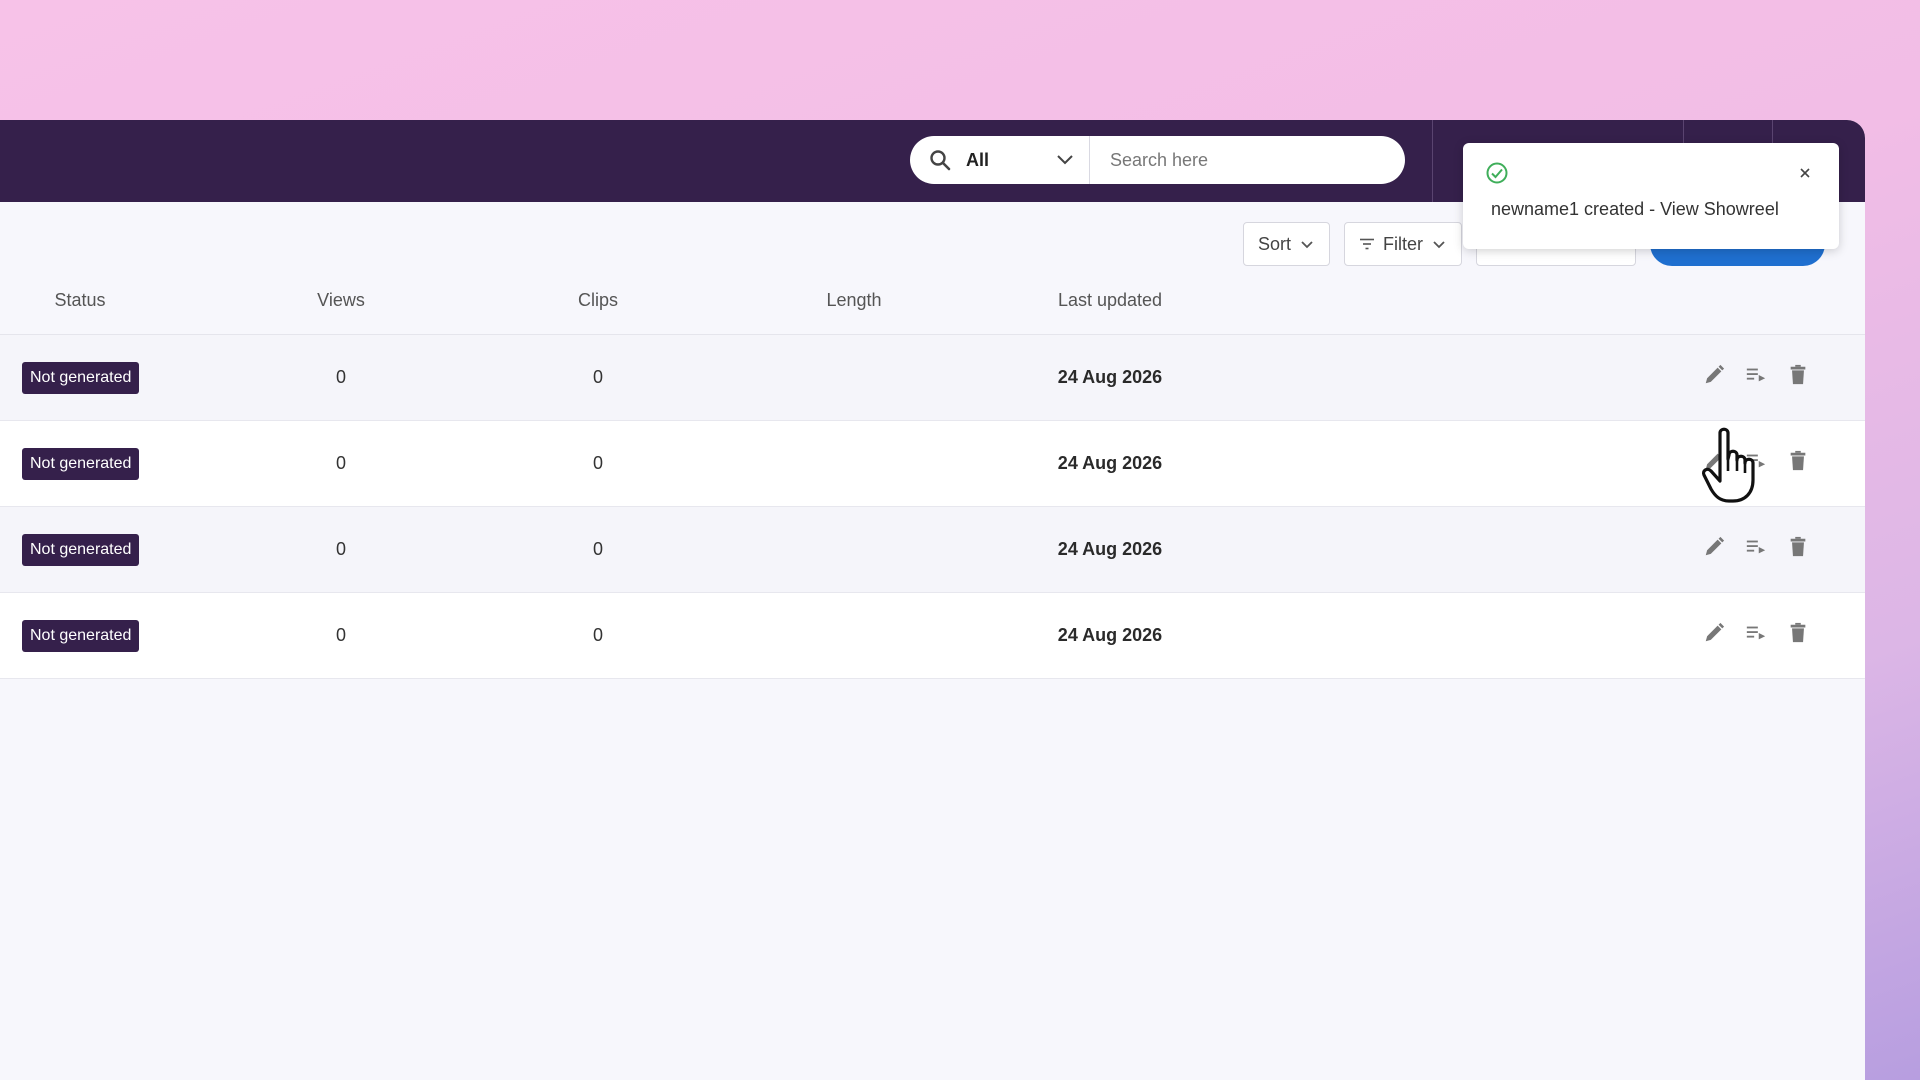 This screenshot has height=1080, width=1920. I want to click on close-icon, so click(1805, 173).